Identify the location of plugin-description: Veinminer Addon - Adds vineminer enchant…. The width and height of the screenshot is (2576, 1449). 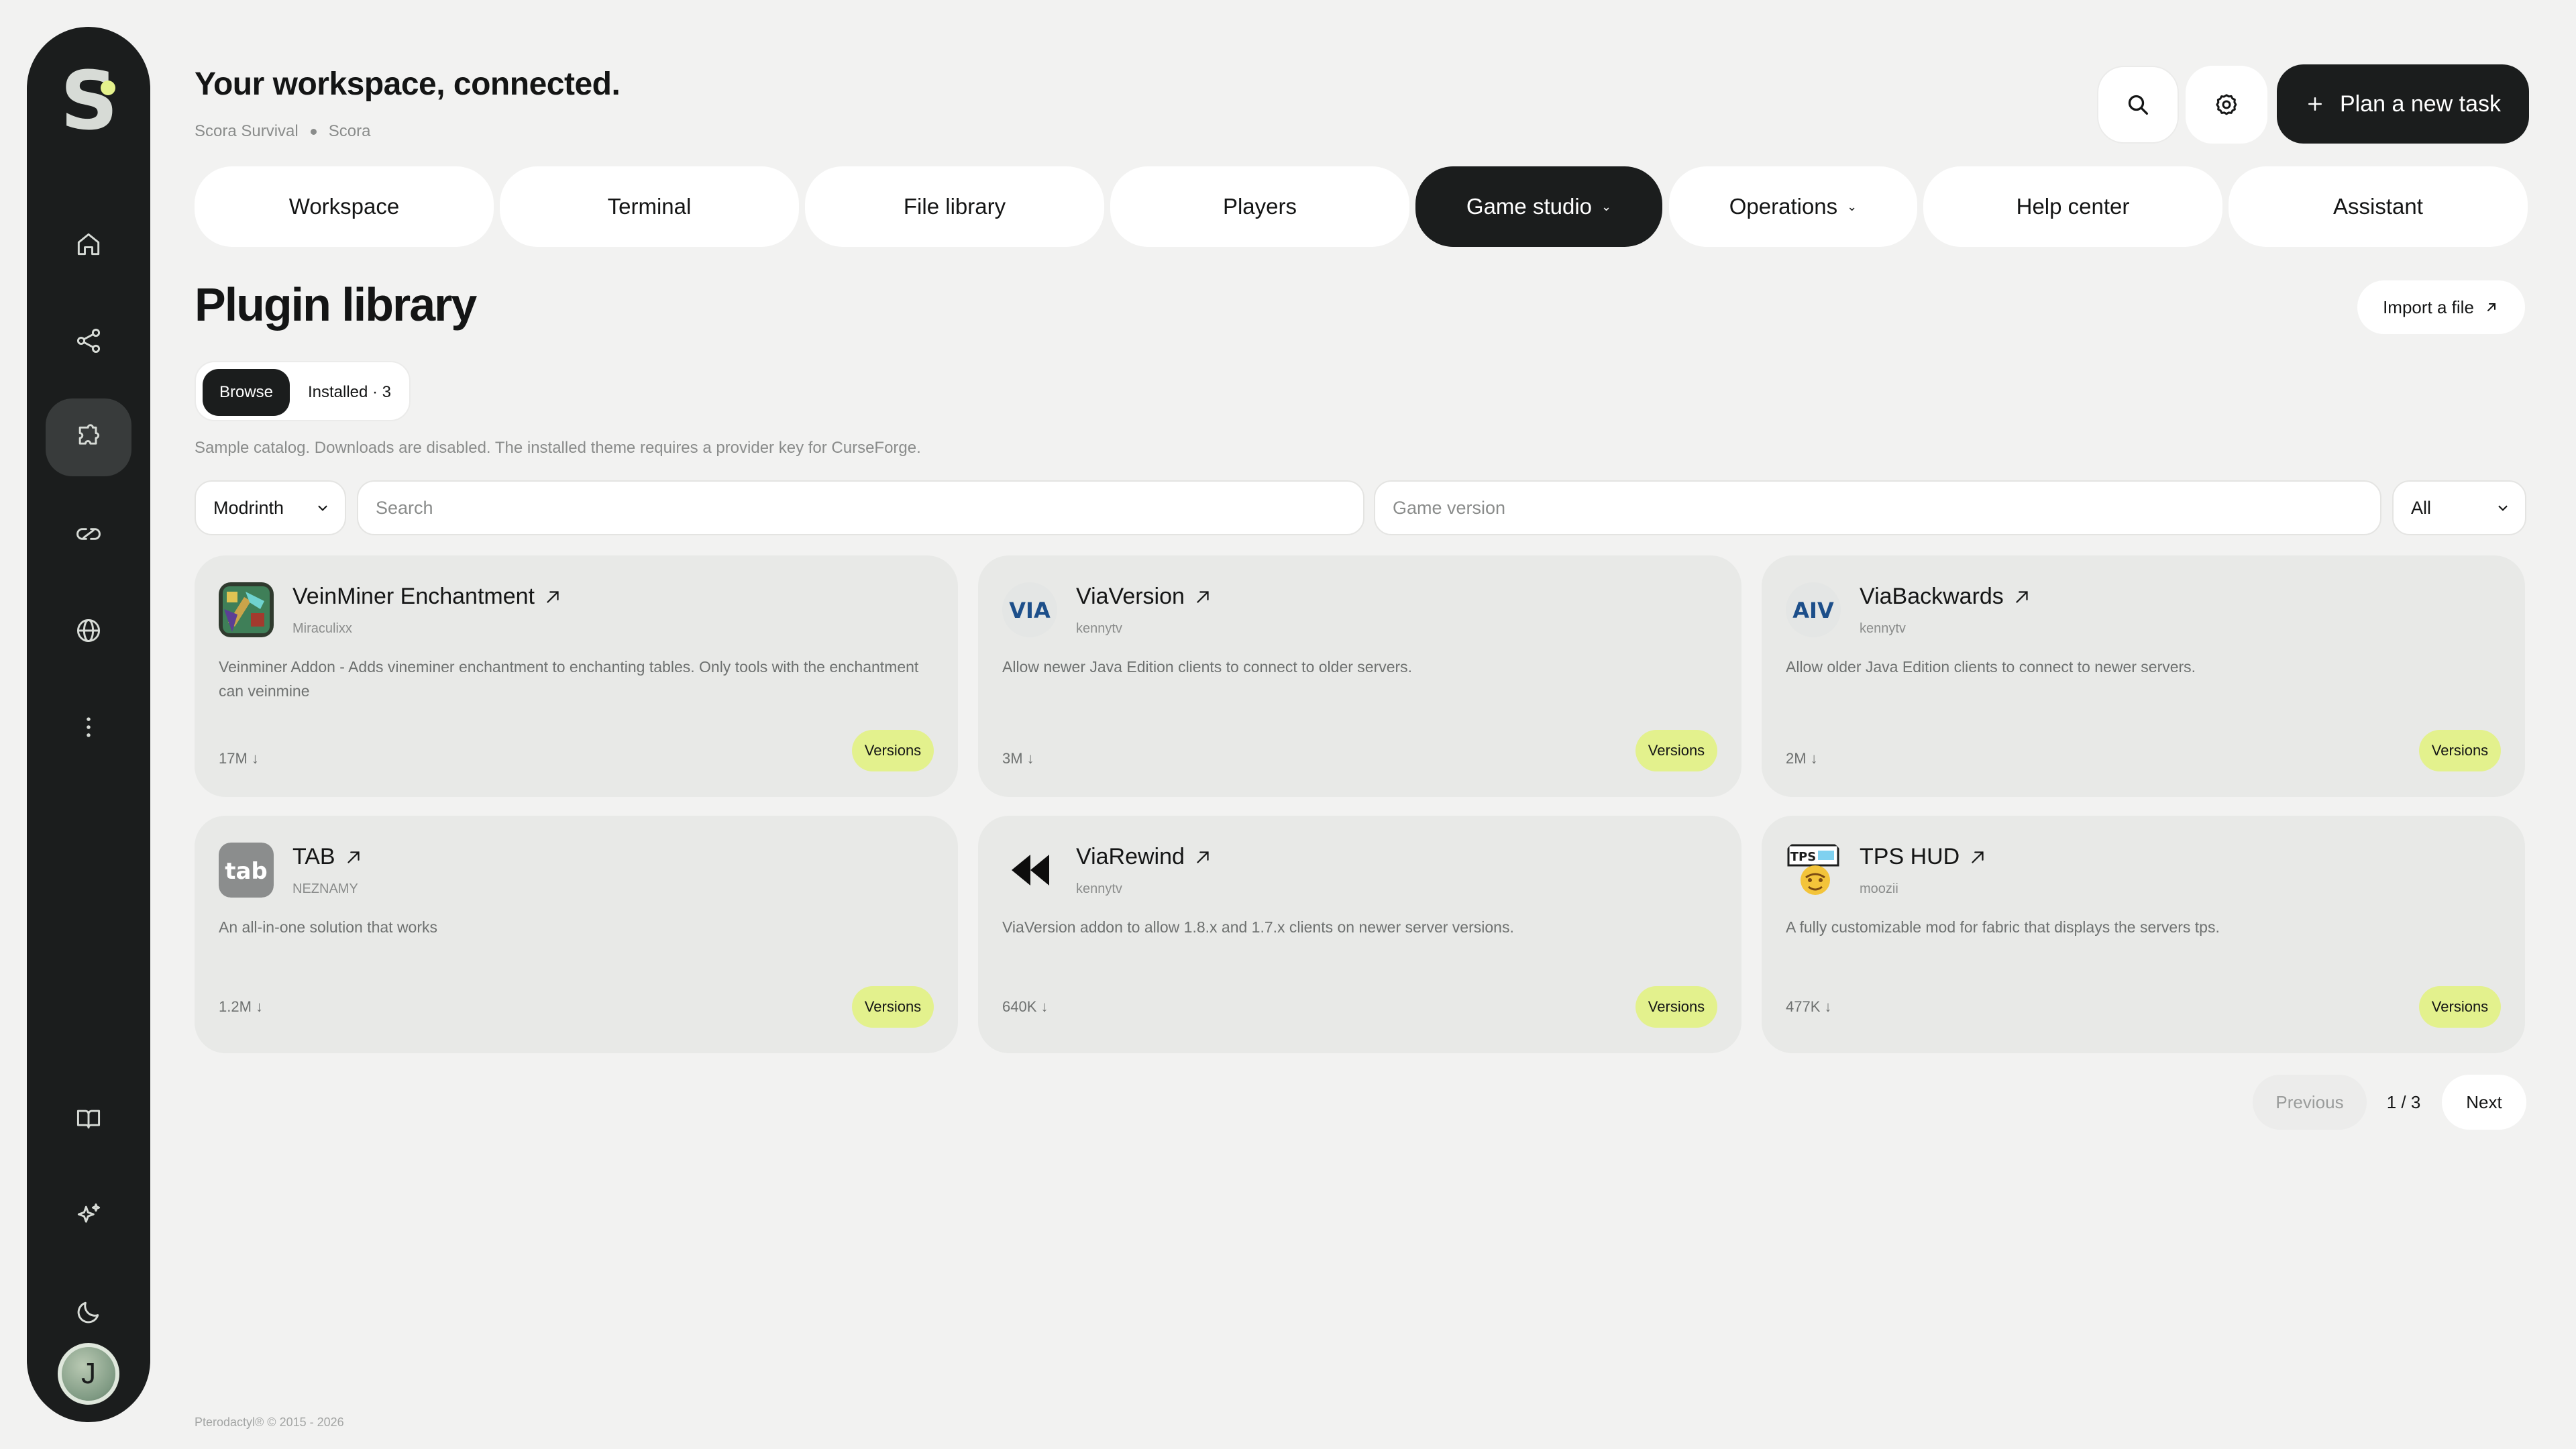
(569, 679).